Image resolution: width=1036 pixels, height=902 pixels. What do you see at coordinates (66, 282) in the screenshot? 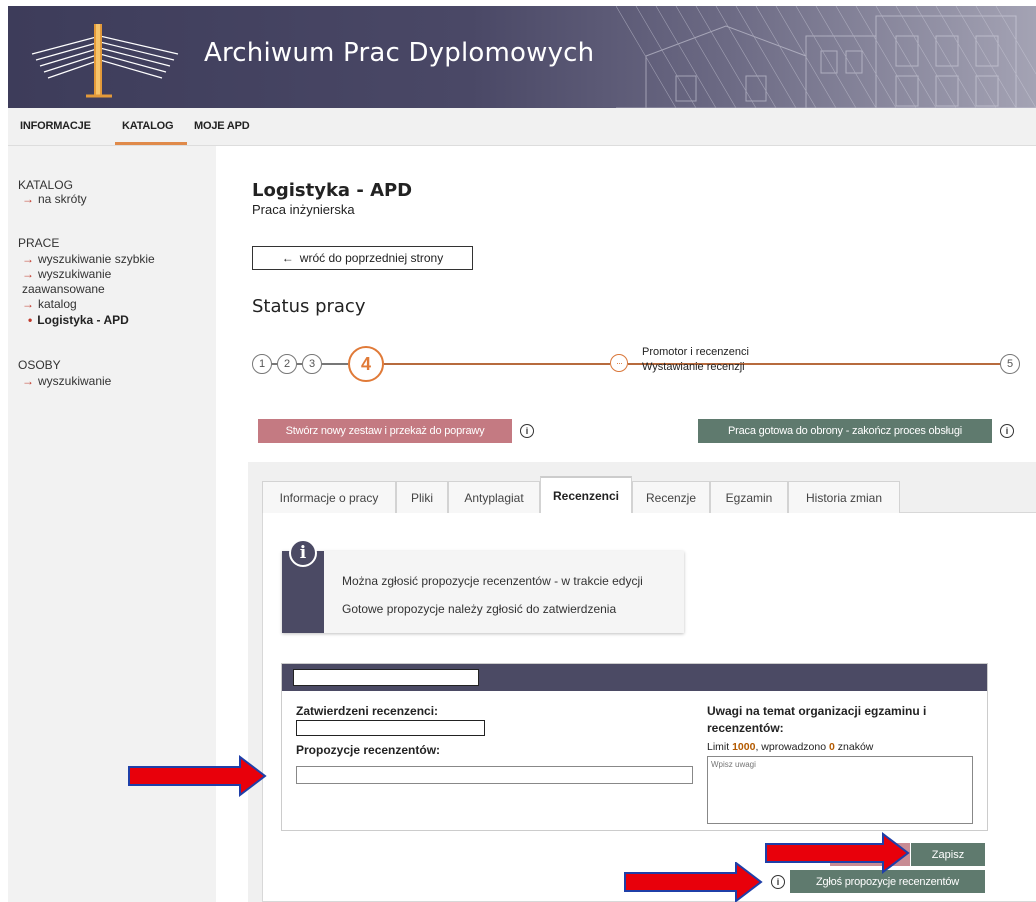
I see `sidebar-link-wyszukiwanie-zaawansowane: → wyszukiwanie zaawansowane` at bounding box center [66, 282].